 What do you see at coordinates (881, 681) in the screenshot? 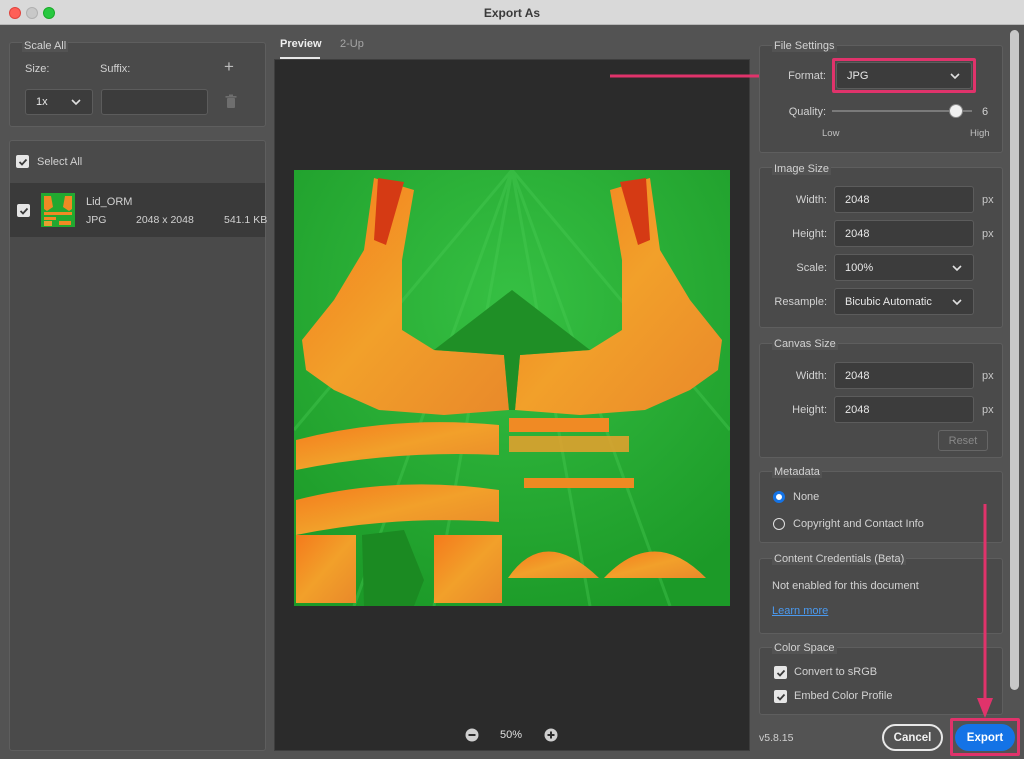
I see `color-space-panel` at bounding box center [881, 681].